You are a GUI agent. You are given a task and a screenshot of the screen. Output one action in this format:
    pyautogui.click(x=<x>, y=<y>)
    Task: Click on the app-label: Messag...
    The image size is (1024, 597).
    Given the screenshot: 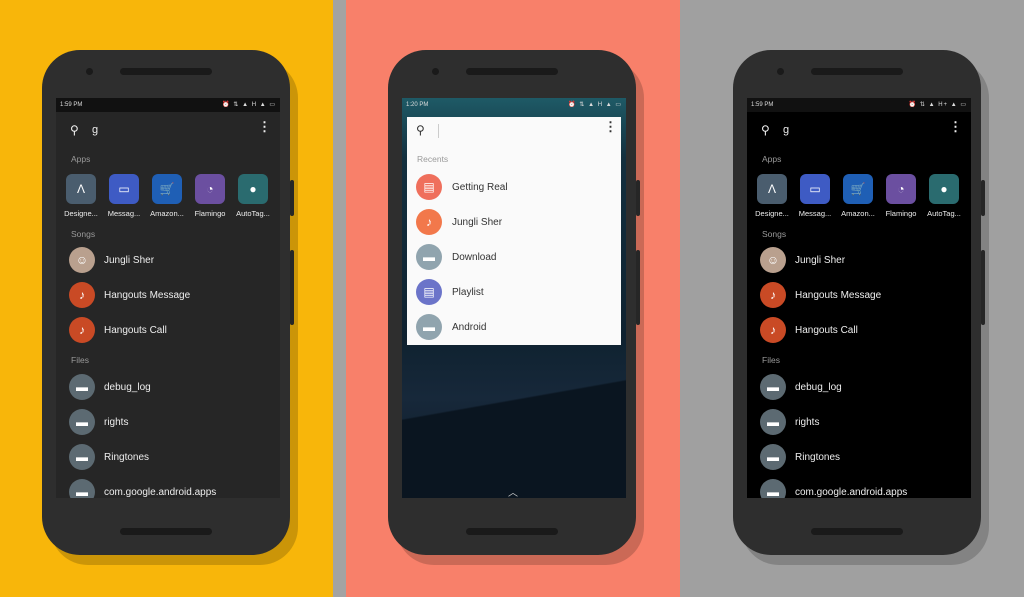 What is the action you would take?
    pyautogui.click(x=124, y=213)
    